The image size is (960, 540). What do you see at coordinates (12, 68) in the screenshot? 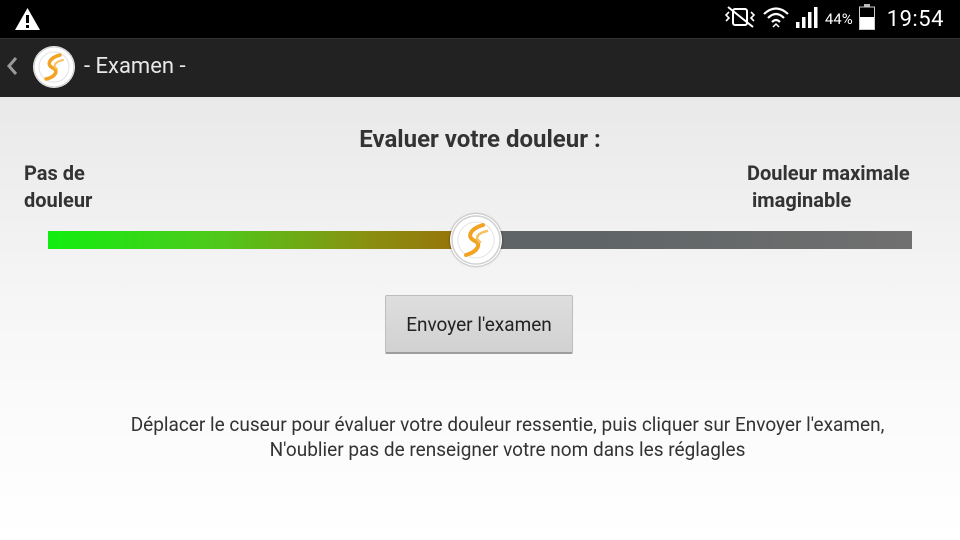
I see `chevron-left-icon` at bounding box center [12, 68].